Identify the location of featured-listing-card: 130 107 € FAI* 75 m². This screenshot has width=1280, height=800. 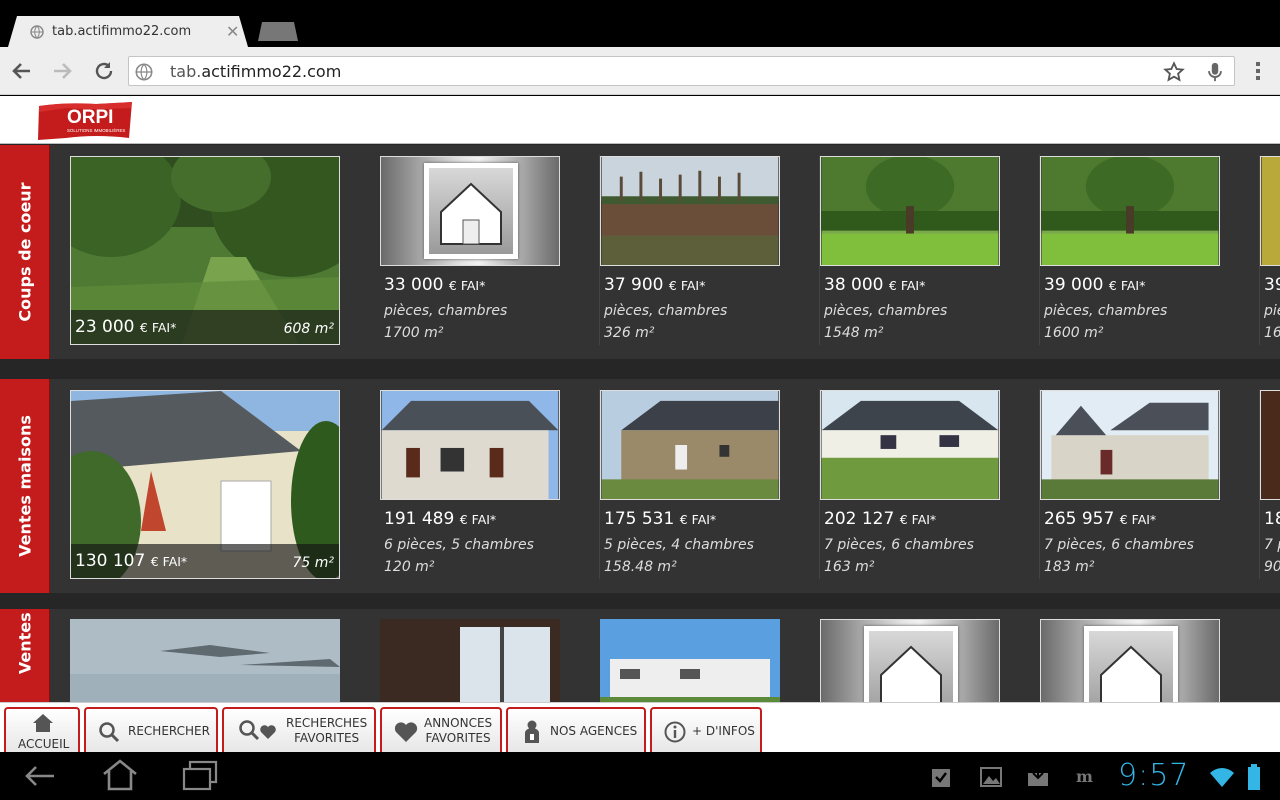
(205, 484).